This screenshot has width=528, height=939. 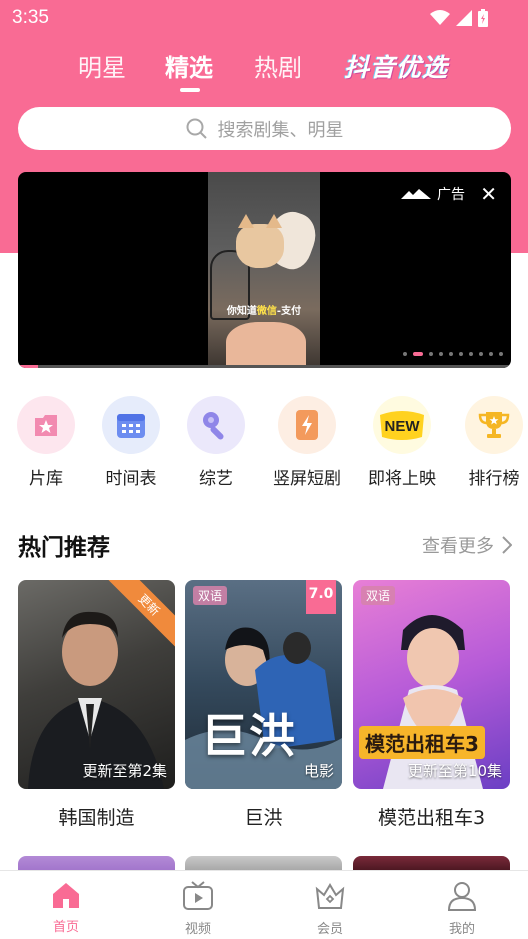 I want to click on calendar-icon, so click(x=131, y=426).